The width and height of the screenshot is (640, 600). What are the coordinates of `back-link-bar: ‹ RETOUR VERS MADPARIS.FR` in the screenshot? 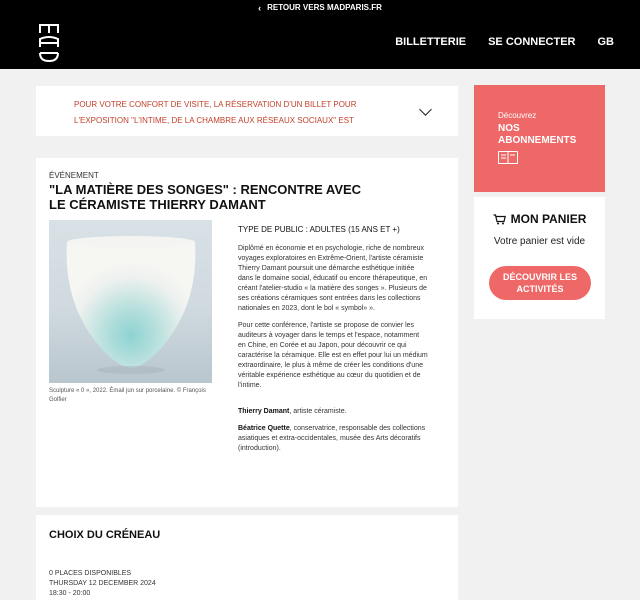 It's located at (320, 7).